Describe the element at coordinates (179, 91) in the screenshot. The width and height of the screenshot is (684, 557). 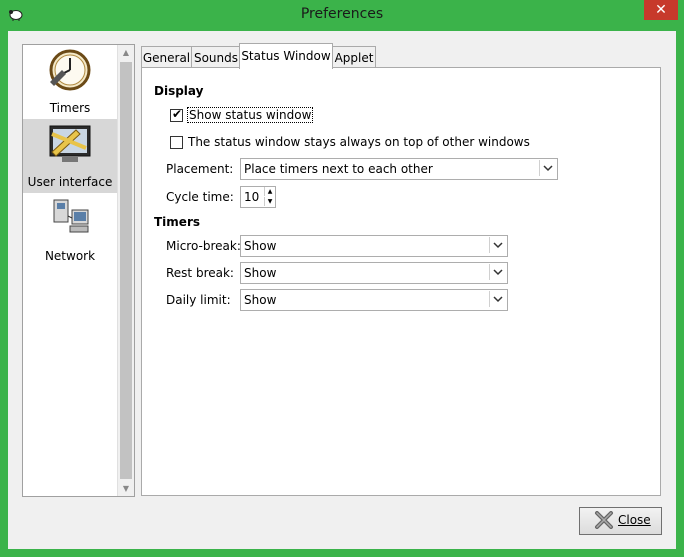
I see `display-heading: Display` at that location.